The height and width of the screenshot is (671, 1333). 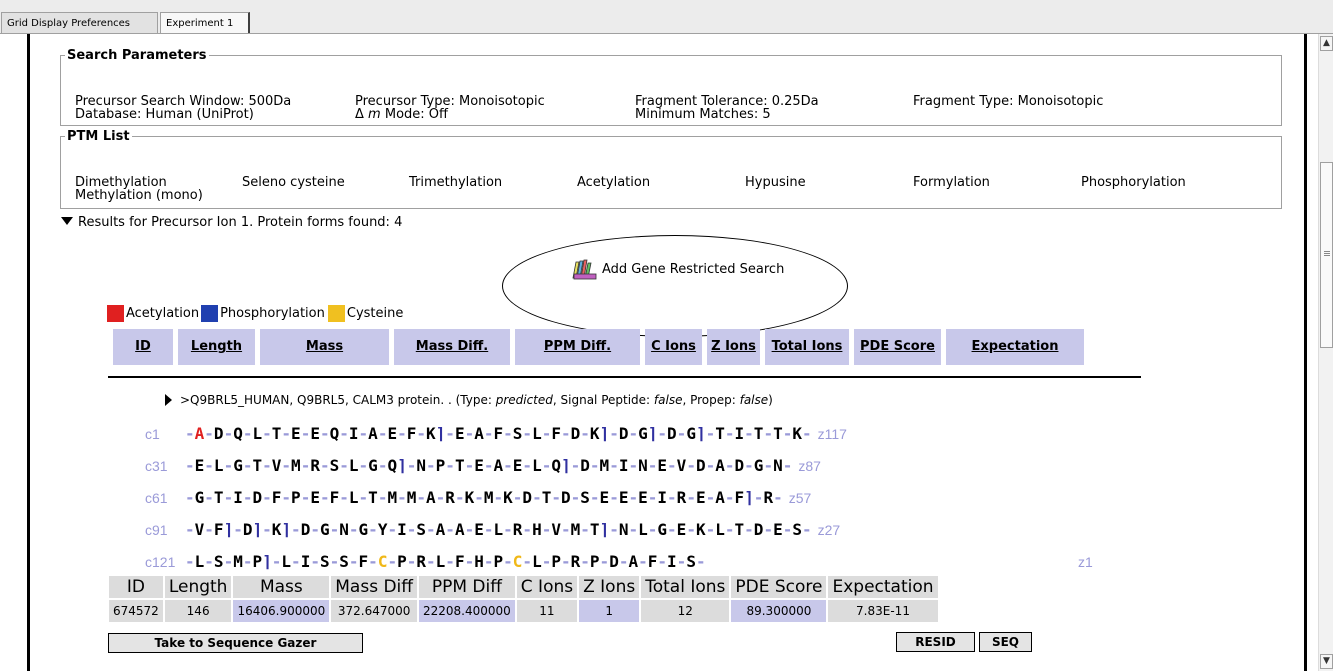 What do you see at coordinates (466, 587) in the screenshot?
I see `col-ppm-diff: PPM Diff` at bounding box center [466, 587].